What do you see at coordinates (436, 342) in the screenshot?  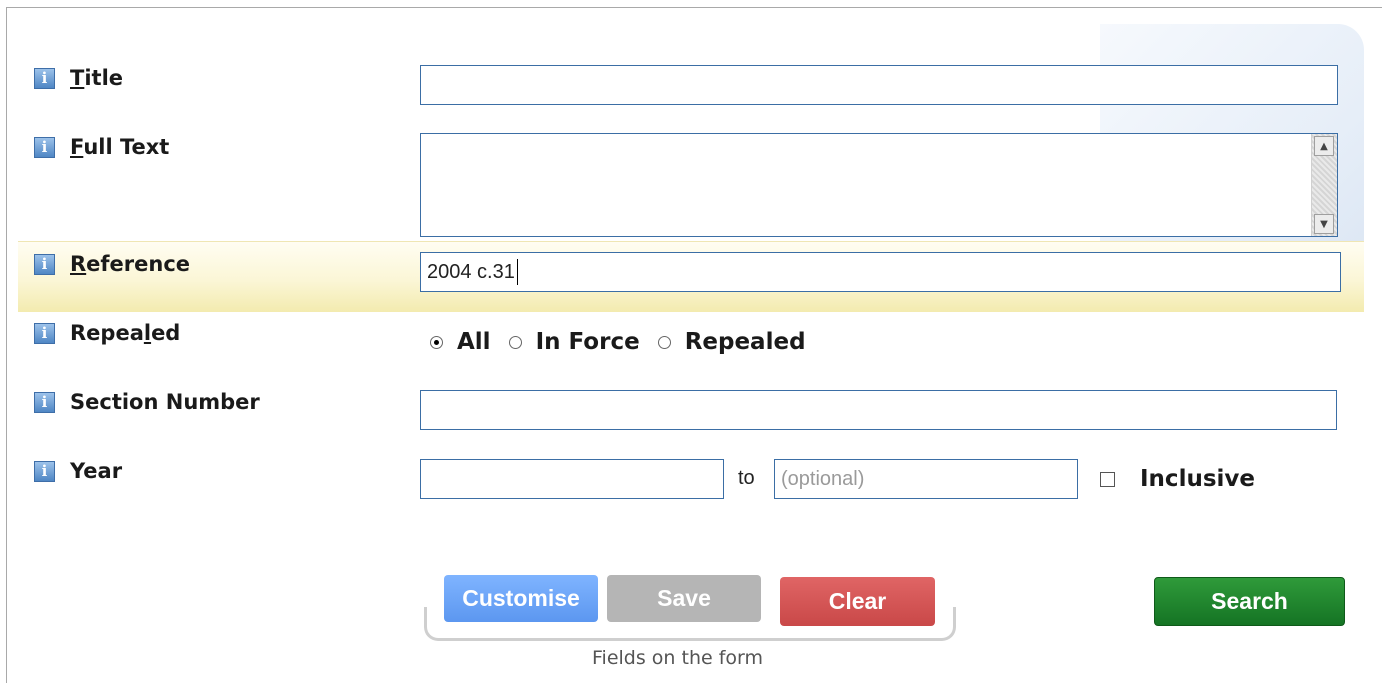 I see `radio-all` at bounding box center [436, 342].